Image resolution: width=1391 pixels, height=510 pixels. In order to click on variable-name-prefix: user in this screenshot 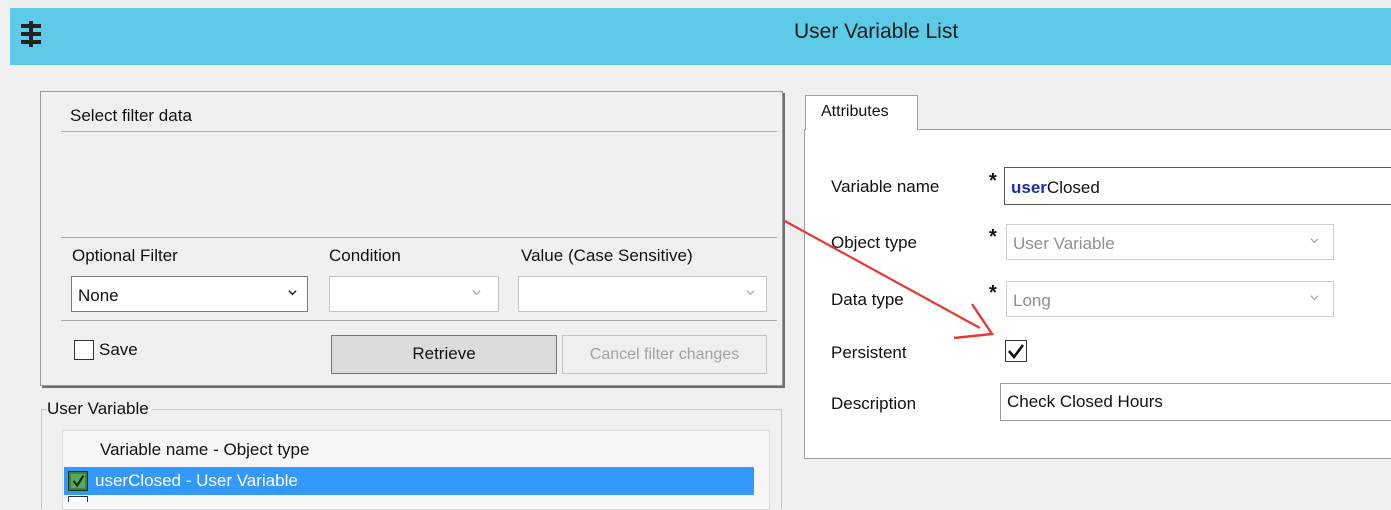, I will do `click(1029, 187)`.